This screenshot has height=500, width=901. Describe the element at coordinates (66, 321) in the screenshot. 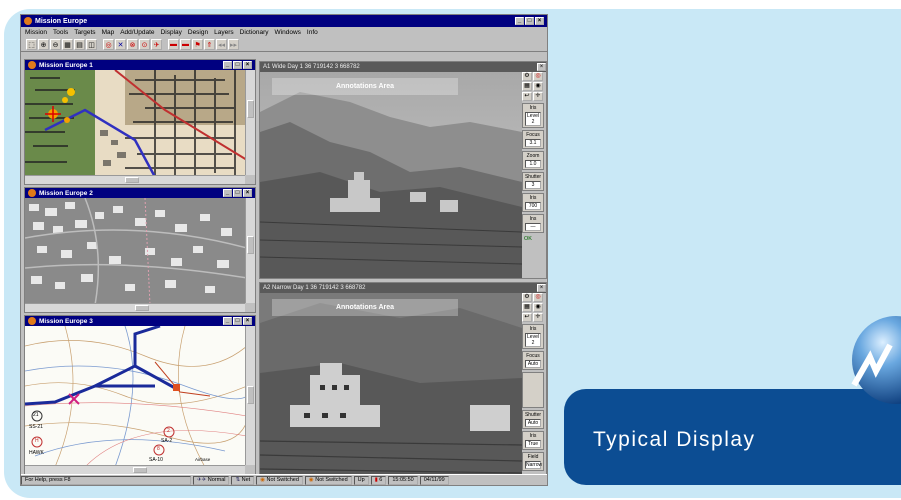

I see `map-window-3-title: Mission Europe 3` at that location.